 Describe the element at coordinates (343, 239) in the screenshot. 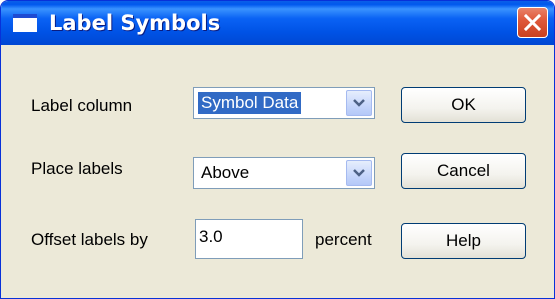

I see `offset-unit-label: percent` at that location.